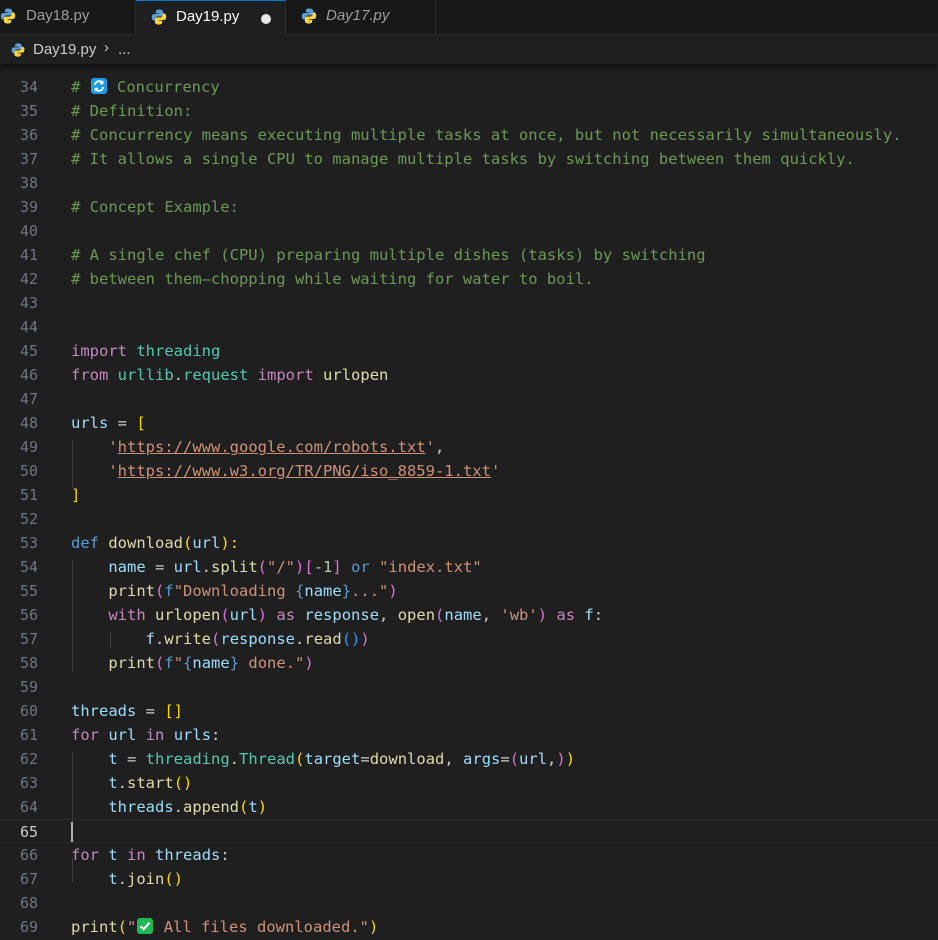 The width and height of the screenshot is (938, 940). Describe the element at coordinates (261, 927) in the screenshot. I see `code-token: All files downloaded."` at that location.